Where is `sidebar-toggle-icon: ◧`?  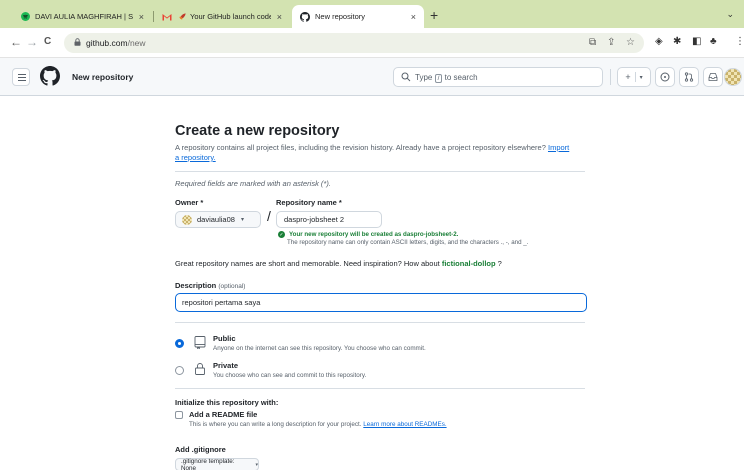
sidebar-toggle-icon: ◧ is located at coordinates (696, 41).